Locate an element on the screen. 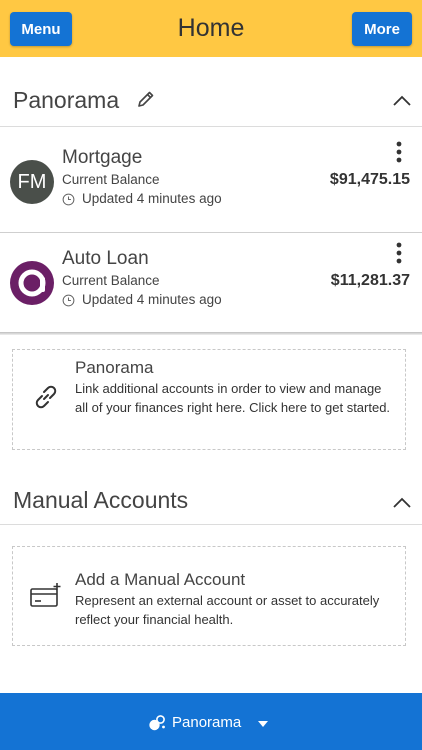 The height and width of the screenshot is (750, 422). add-card-title: Add a Manual Account is located at coordinates (160, 579).